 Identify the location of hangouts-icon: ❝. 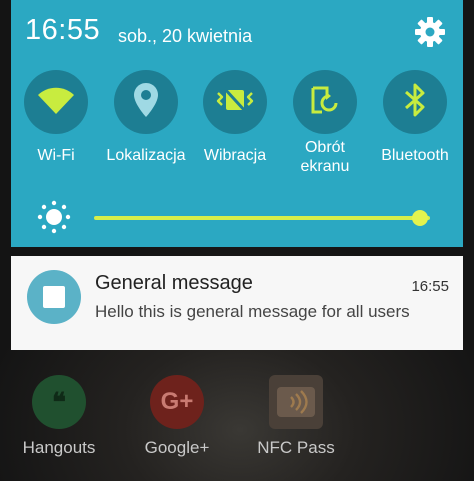
(59, 402).